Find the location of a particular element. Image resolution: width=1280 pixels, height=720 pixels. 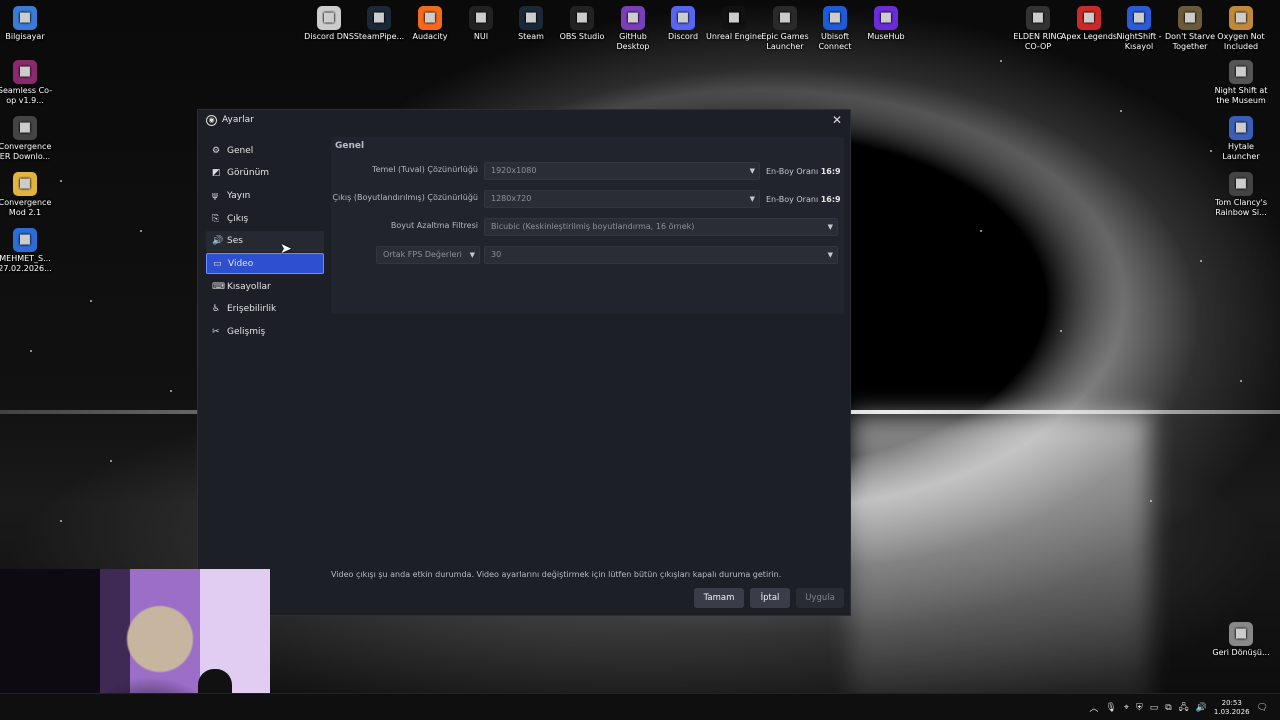

apex-icon: ■ is located at coordinates (1089, 18).